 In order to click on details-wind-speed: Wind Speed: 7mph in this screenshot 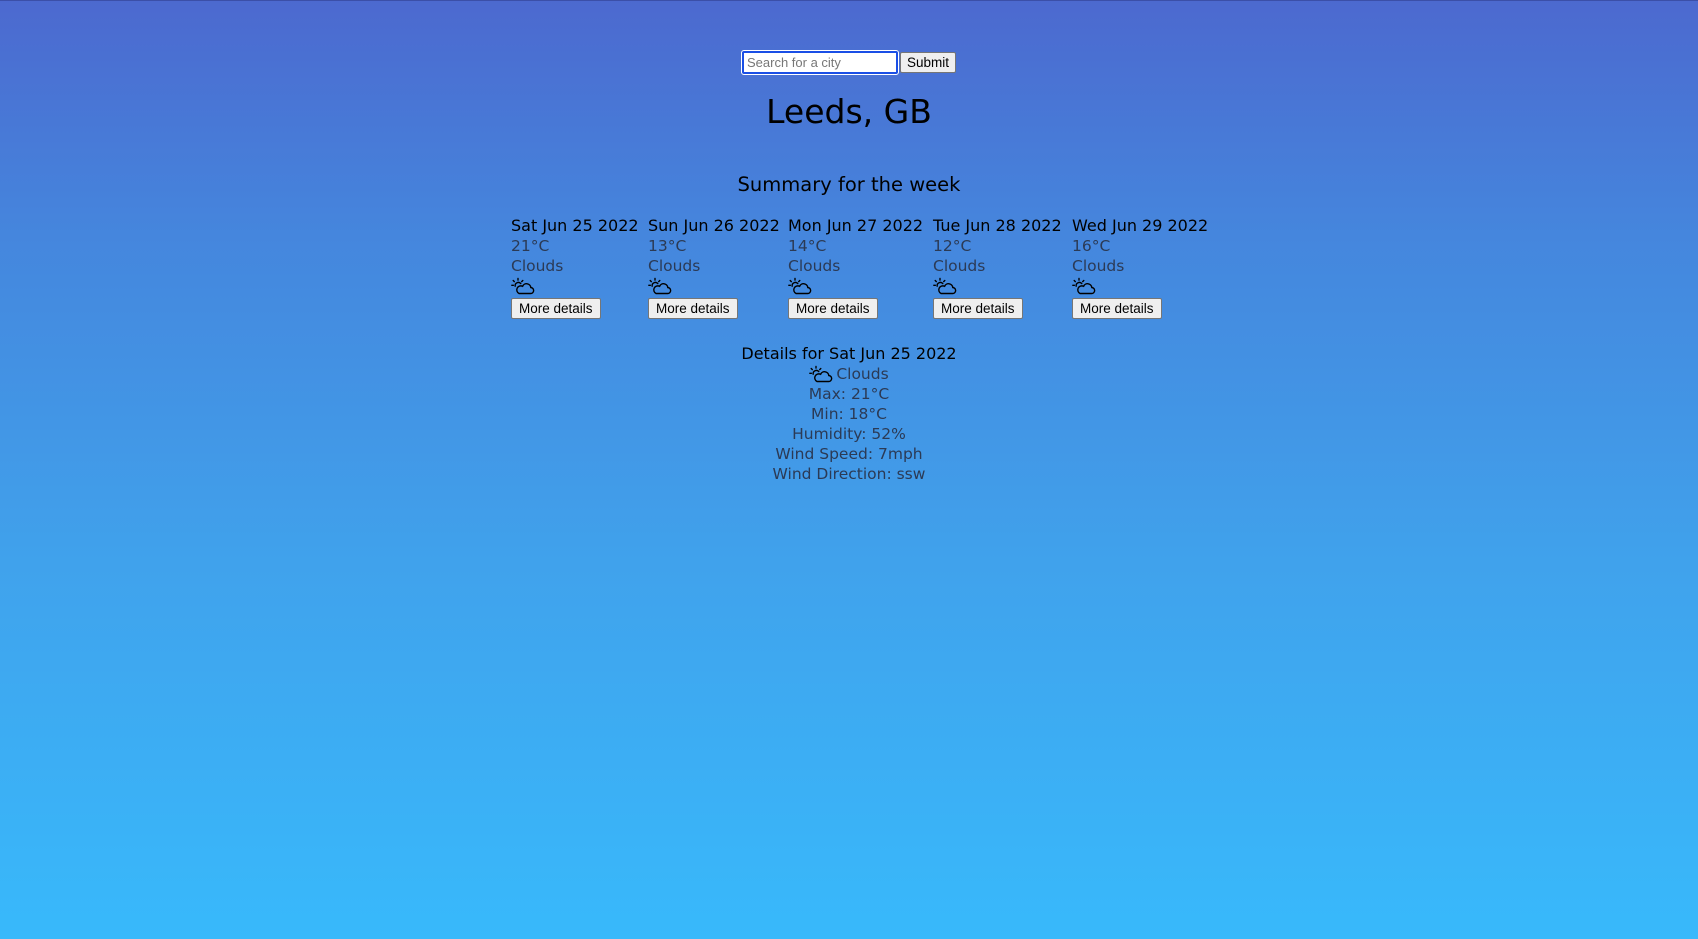, I will do `click(849, 454)`.